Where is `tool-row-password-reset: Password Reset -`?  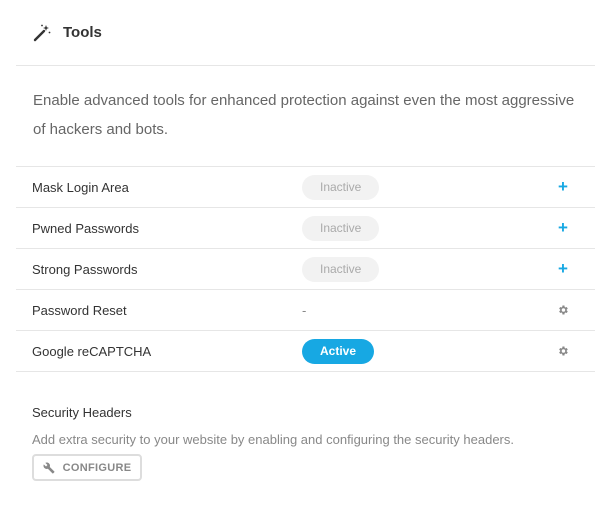 tool-row-password-reset: Password Reset - is located at coordinates (305, 310).